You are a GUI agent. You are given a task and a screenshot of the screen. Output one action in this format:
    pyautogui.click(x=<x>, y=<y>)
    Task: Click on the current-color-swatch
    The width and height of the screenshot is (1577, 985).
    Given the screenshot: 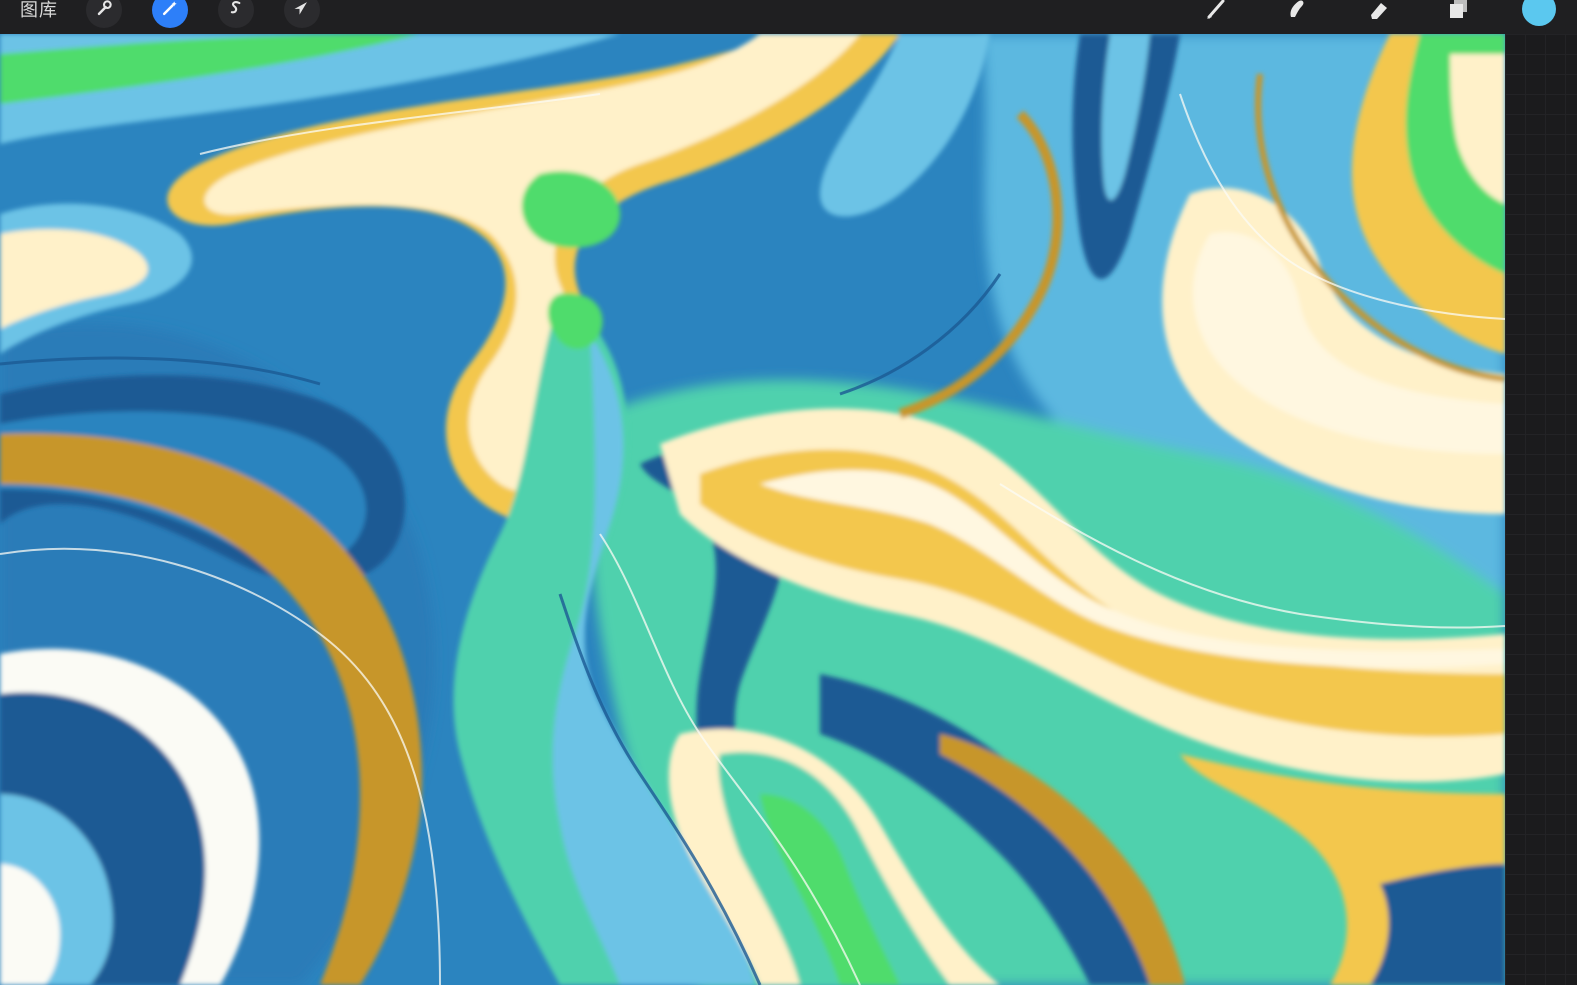 What is the action you would take?
    pyautogui.click(x=1539, y=13)
    